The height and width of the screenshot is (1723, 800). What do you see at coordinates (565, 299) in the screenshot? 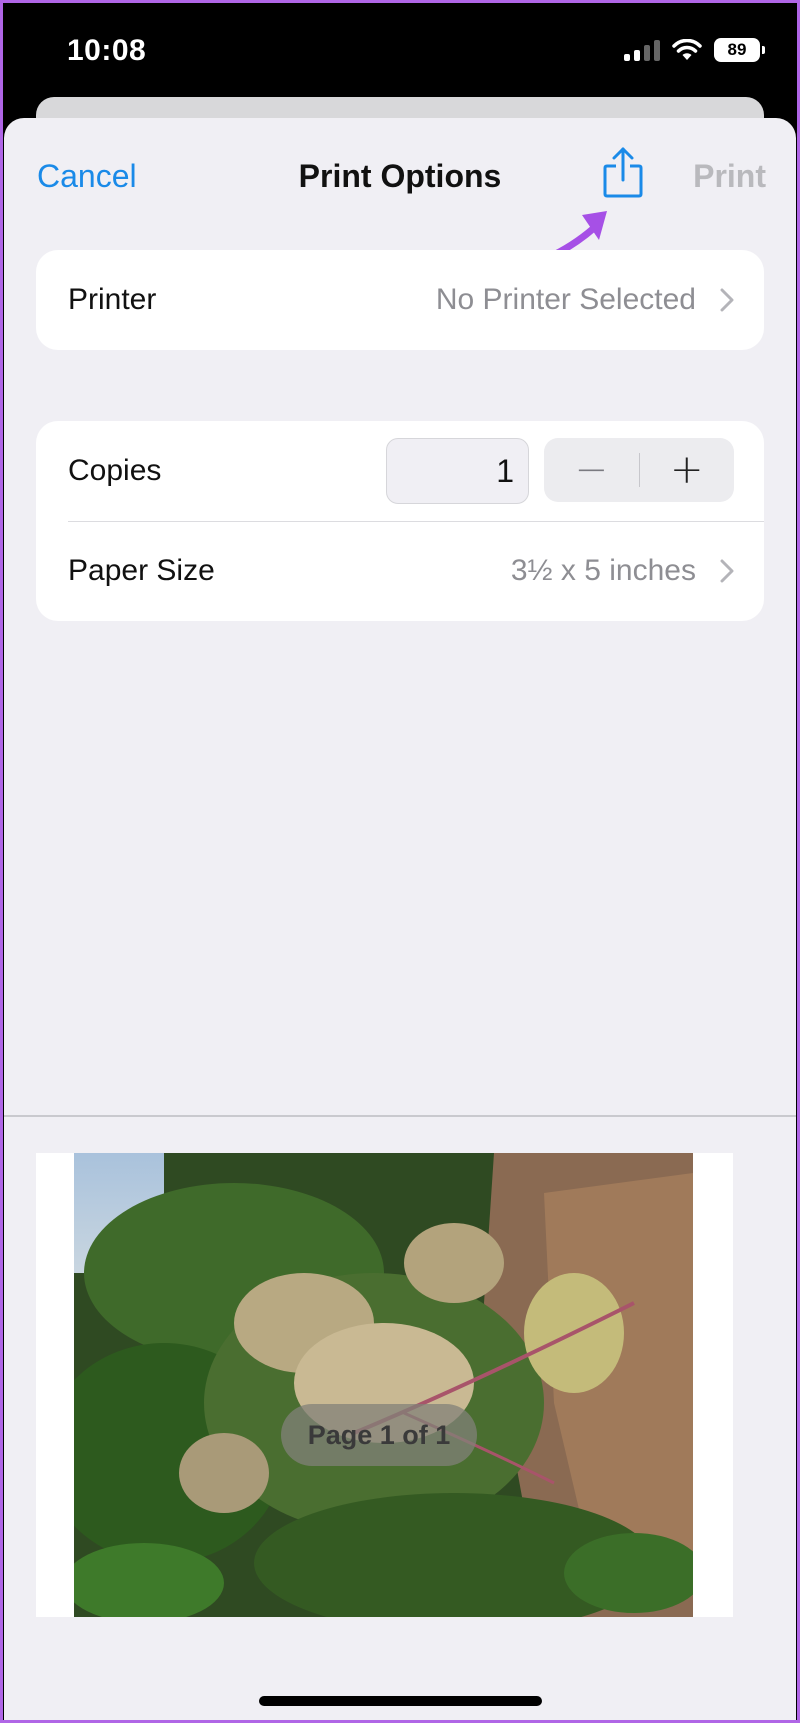
I see `printer-value: No Printer Selected` at bounding box center [565, 299].